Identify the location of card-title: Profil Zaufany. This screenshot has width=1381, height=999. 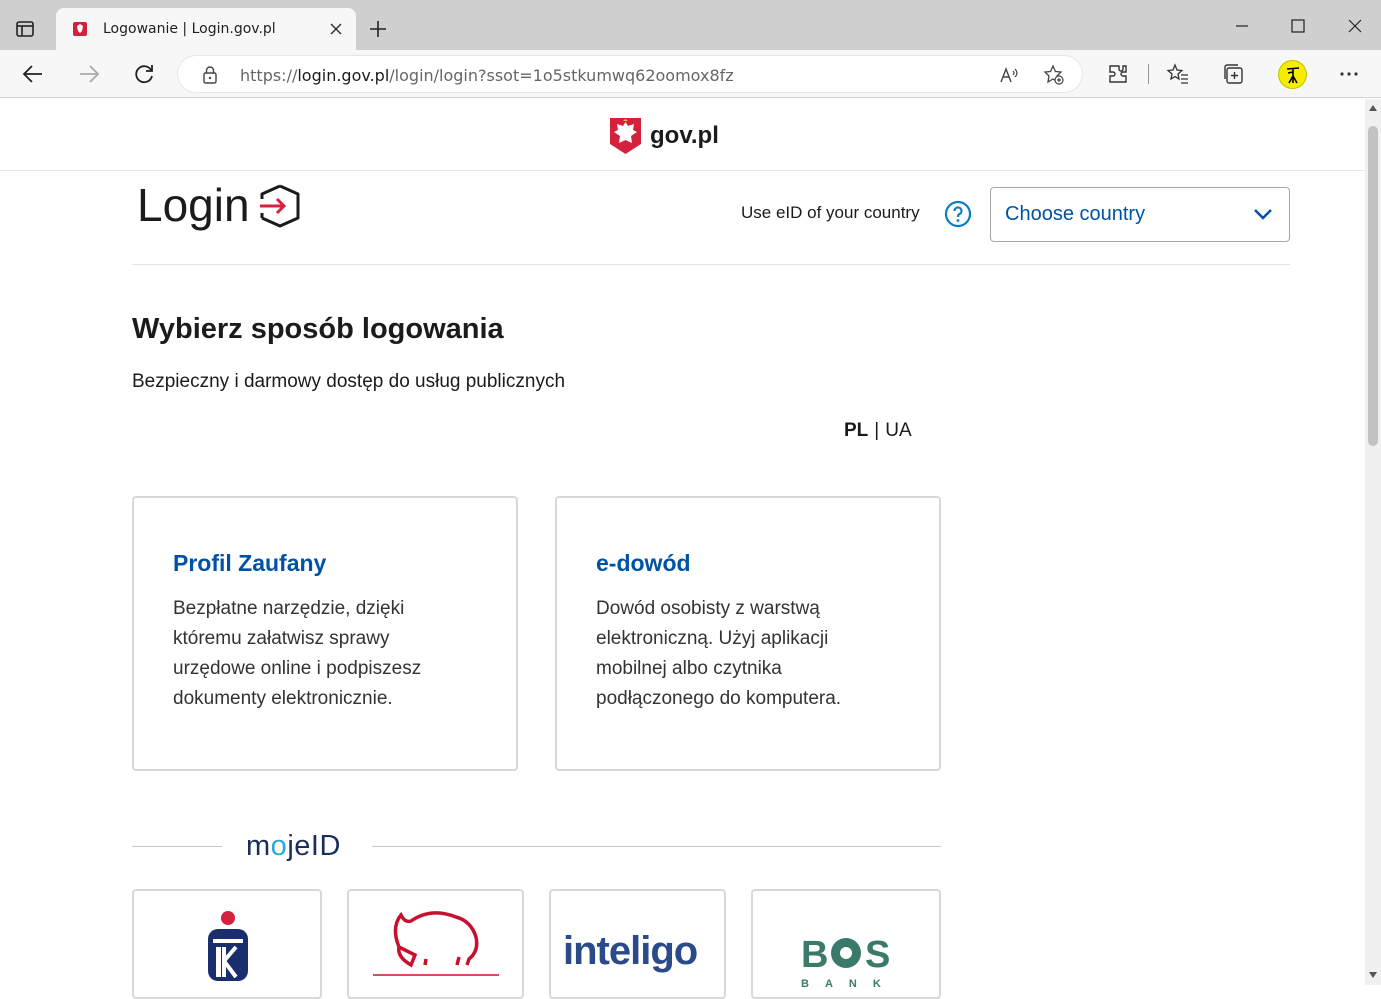
(249, 563).